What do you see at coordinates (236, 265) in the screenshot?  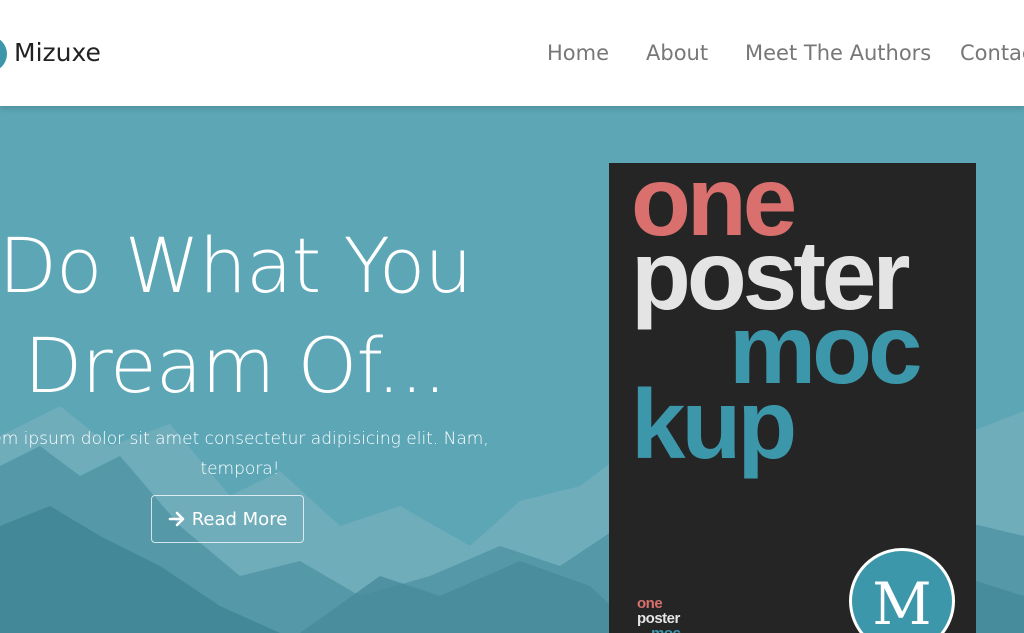 I see `hero-title-line-1: Do What You` at bounding box center [236, 265].